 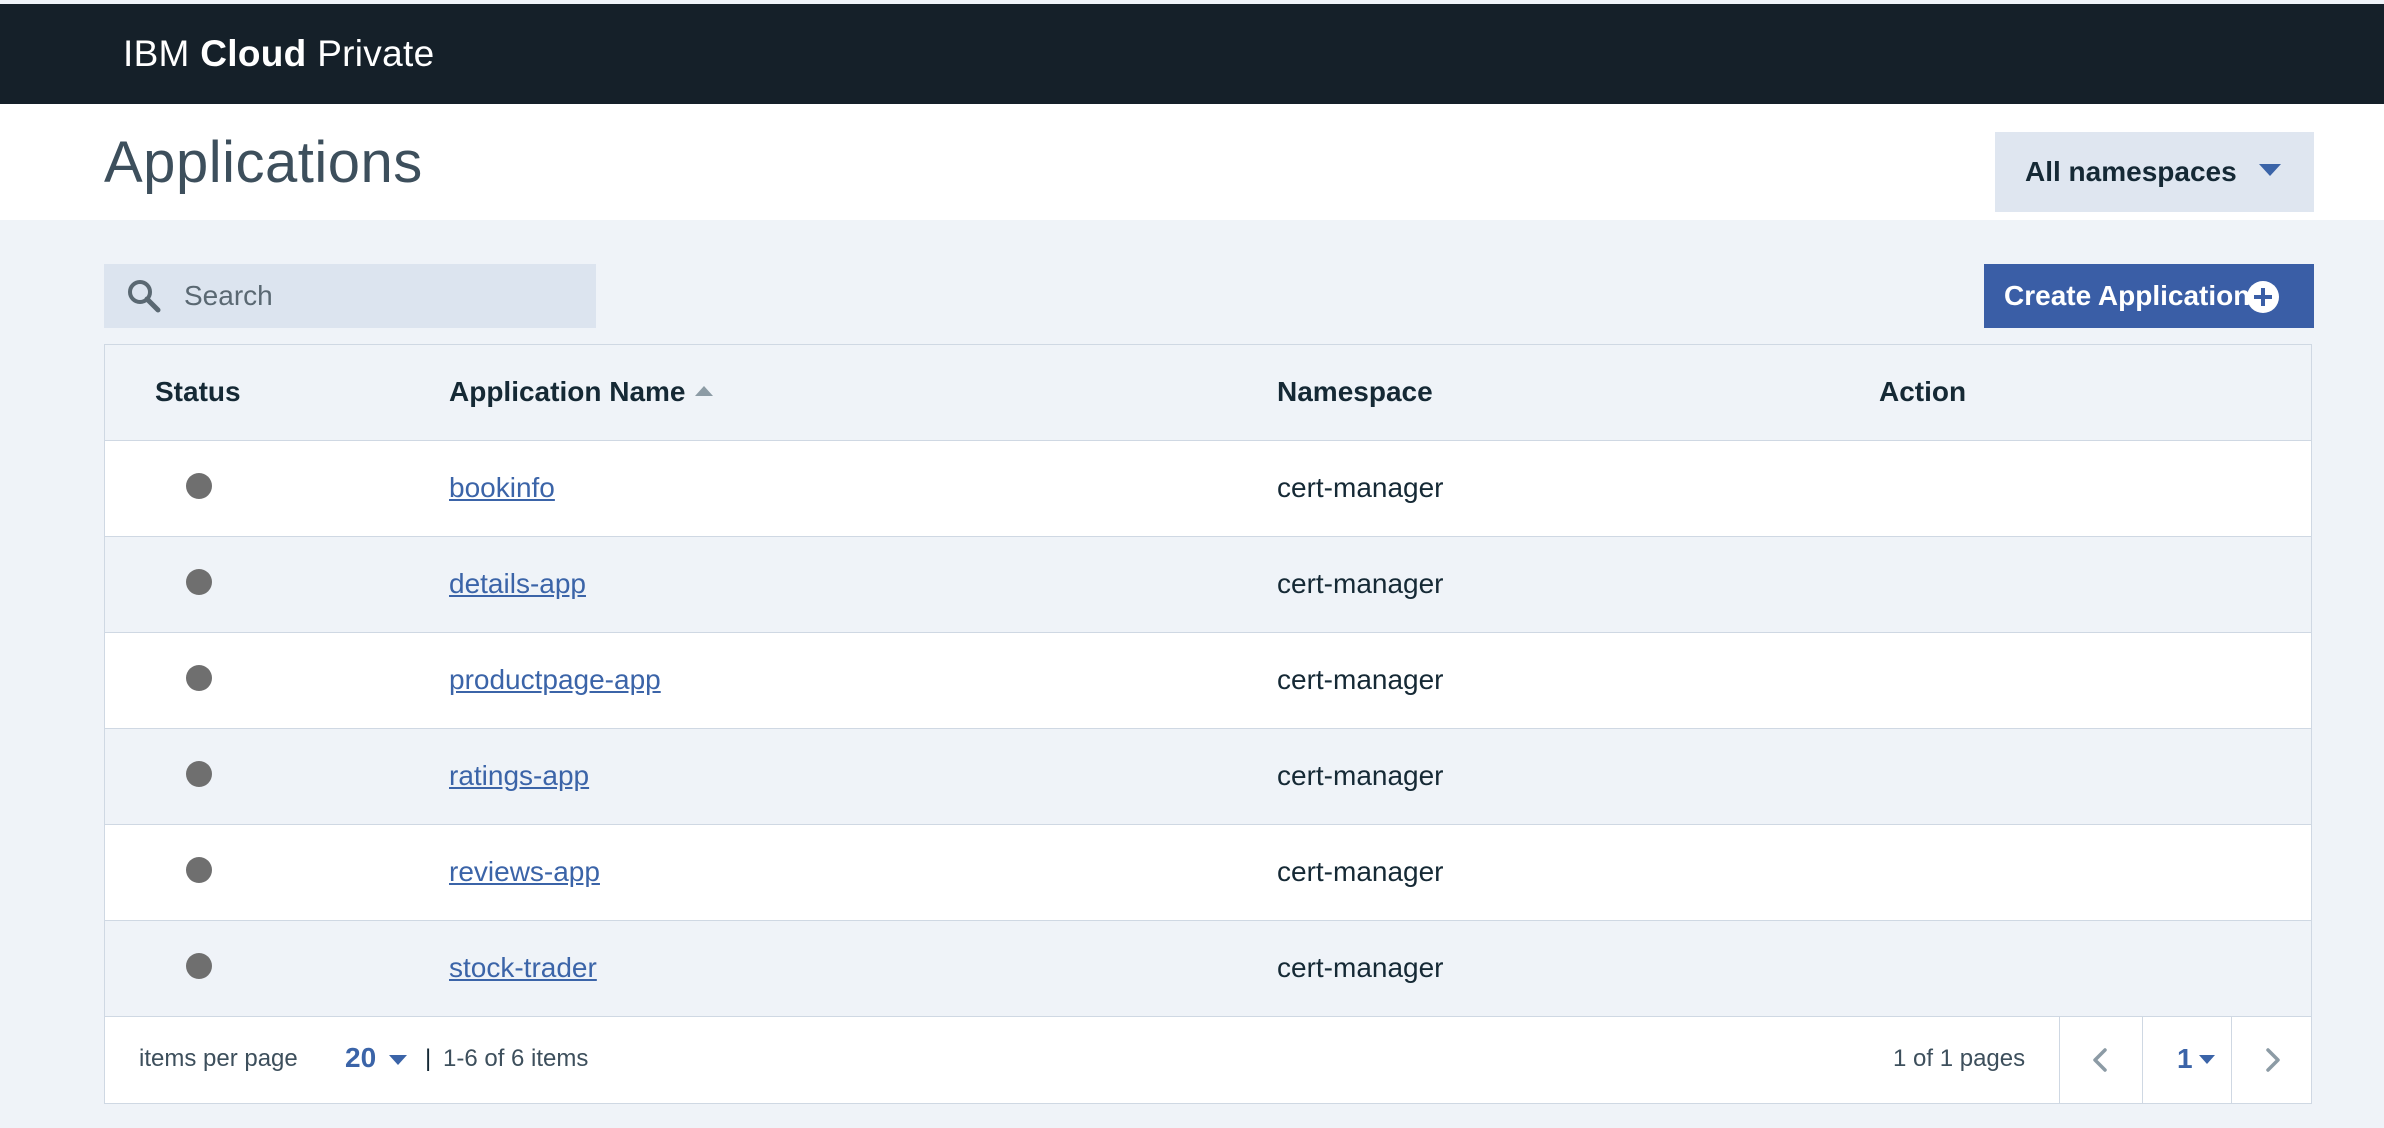 What do you see at coordinates (1923, 391) in the screenshot?
I see `column-header-action: Action` at bounding box center [1923, 391].